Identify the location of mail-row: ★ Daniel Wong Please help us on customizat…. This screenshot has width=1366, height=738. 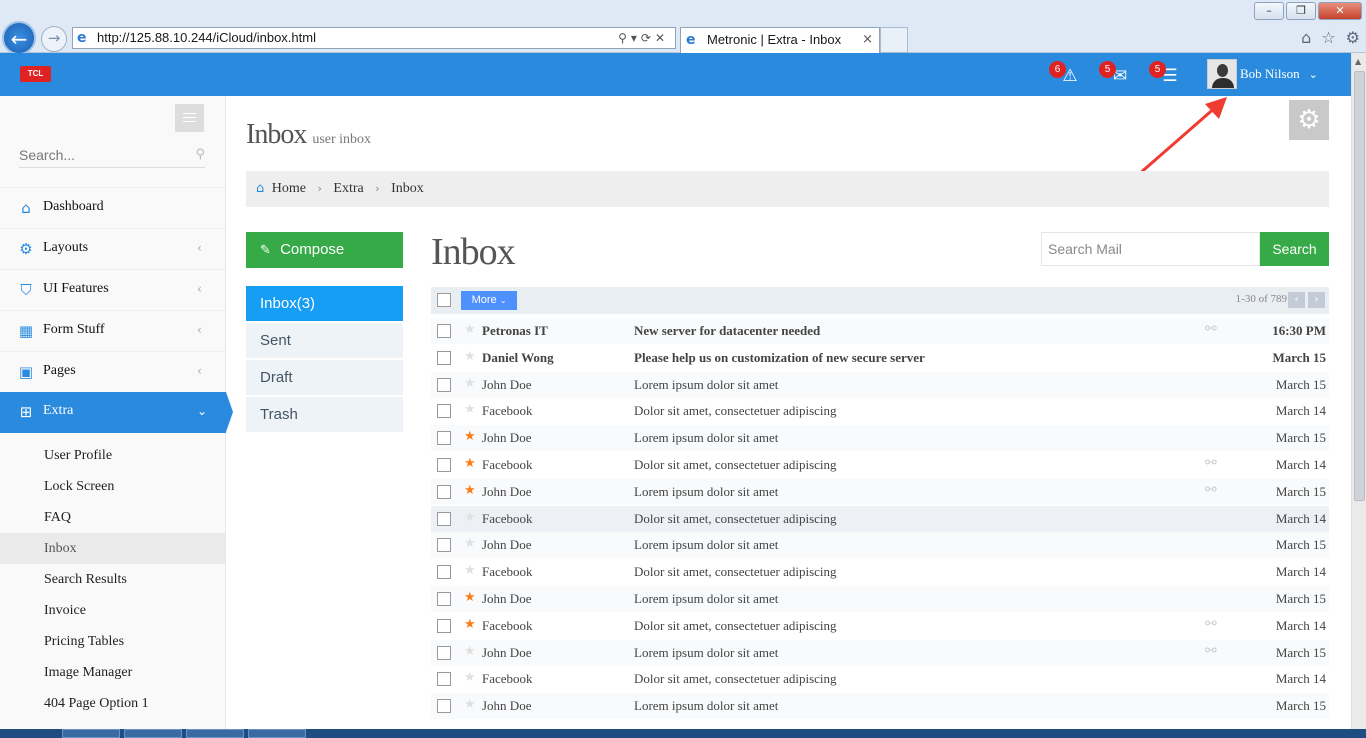
(880, 358).